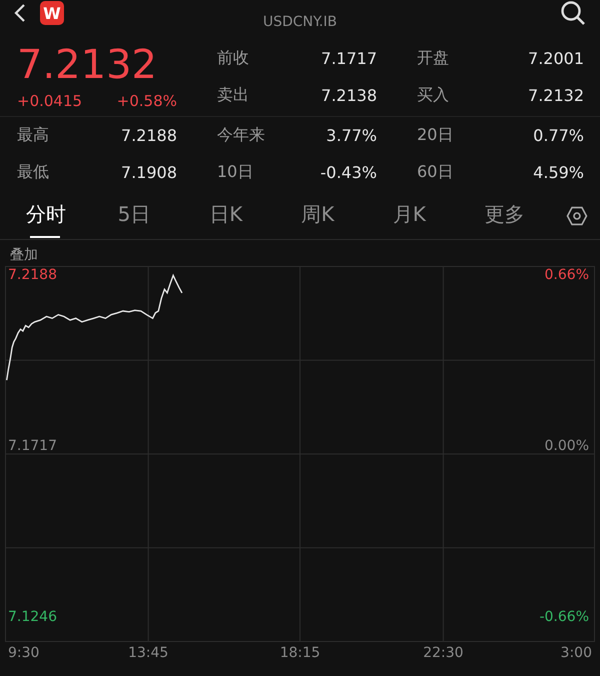 The height and width of the screenshot is (676, 600). I want to click on period-tab: 分时, so click(62, 216).